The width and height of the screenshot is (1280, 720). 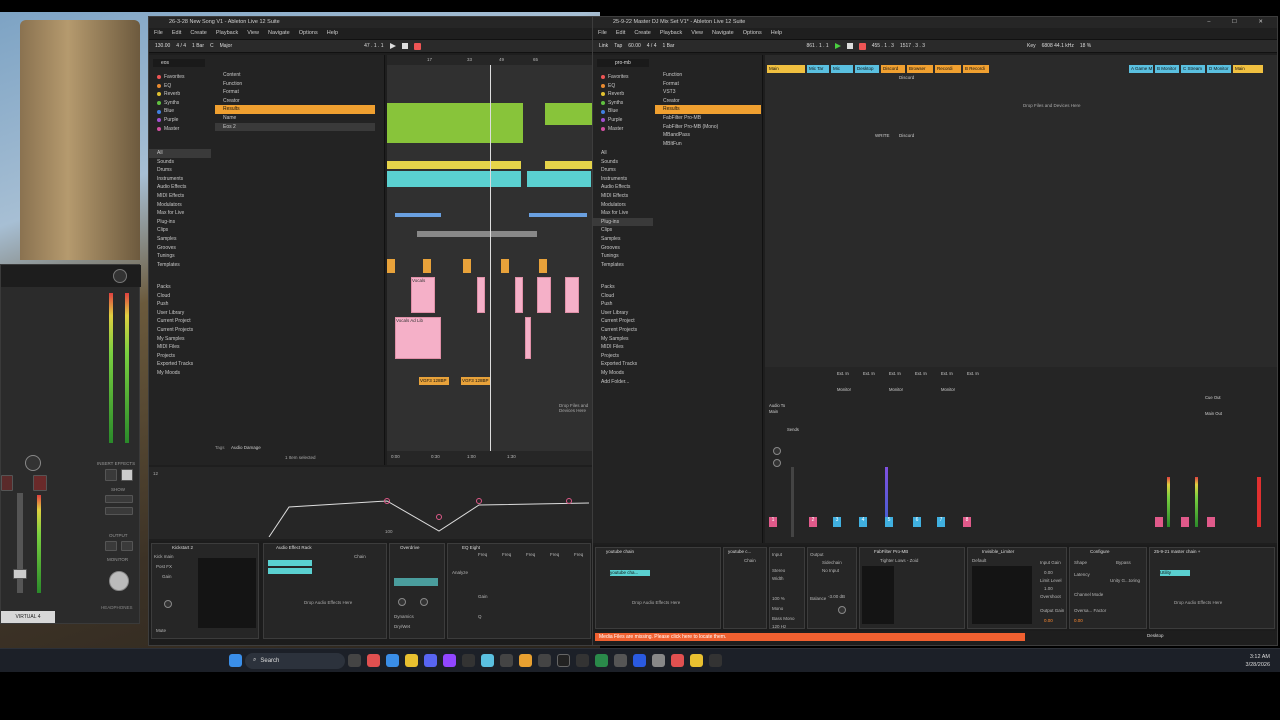 I want to click on right-library-max-for-live: Max for Live, so click(x=623, y=213).